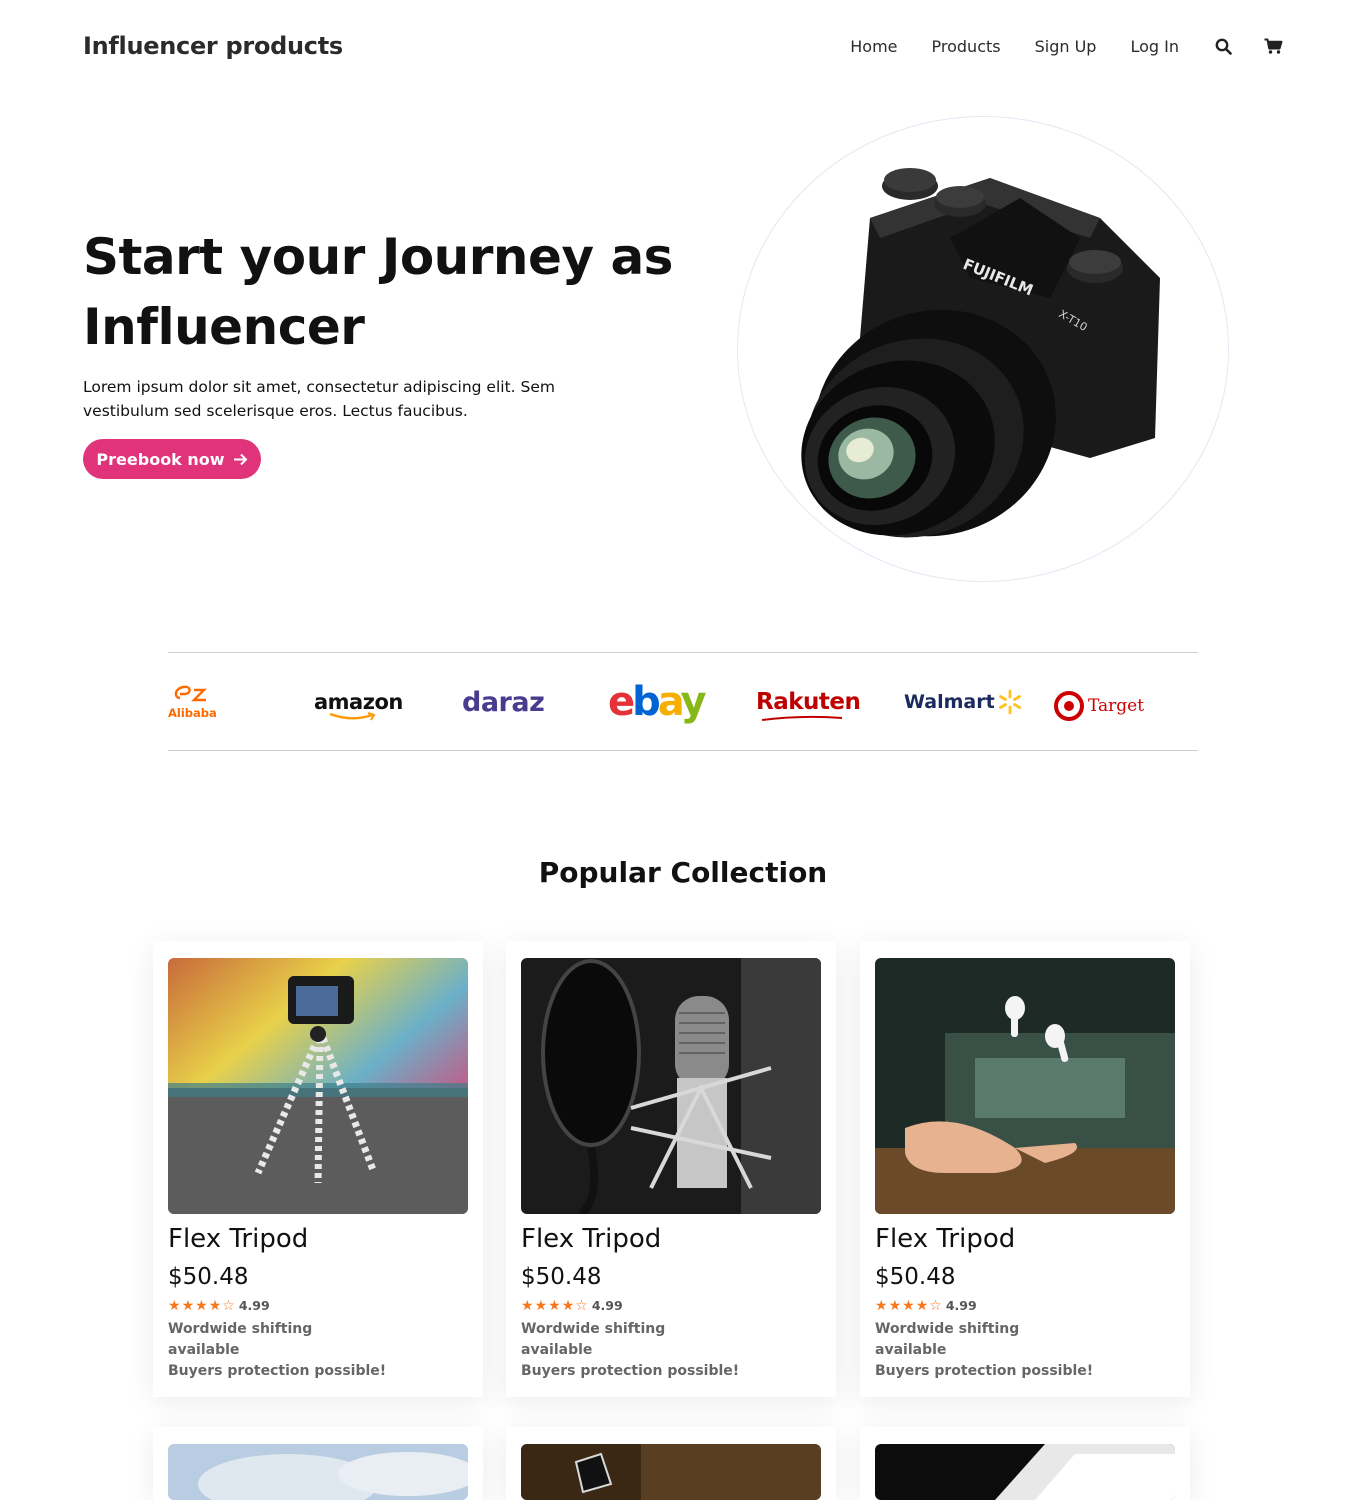 The image size is (1366, 1500). Describe the element at coordinates (1273, 46) in the screenshot. I see `cart-icon` at that location.